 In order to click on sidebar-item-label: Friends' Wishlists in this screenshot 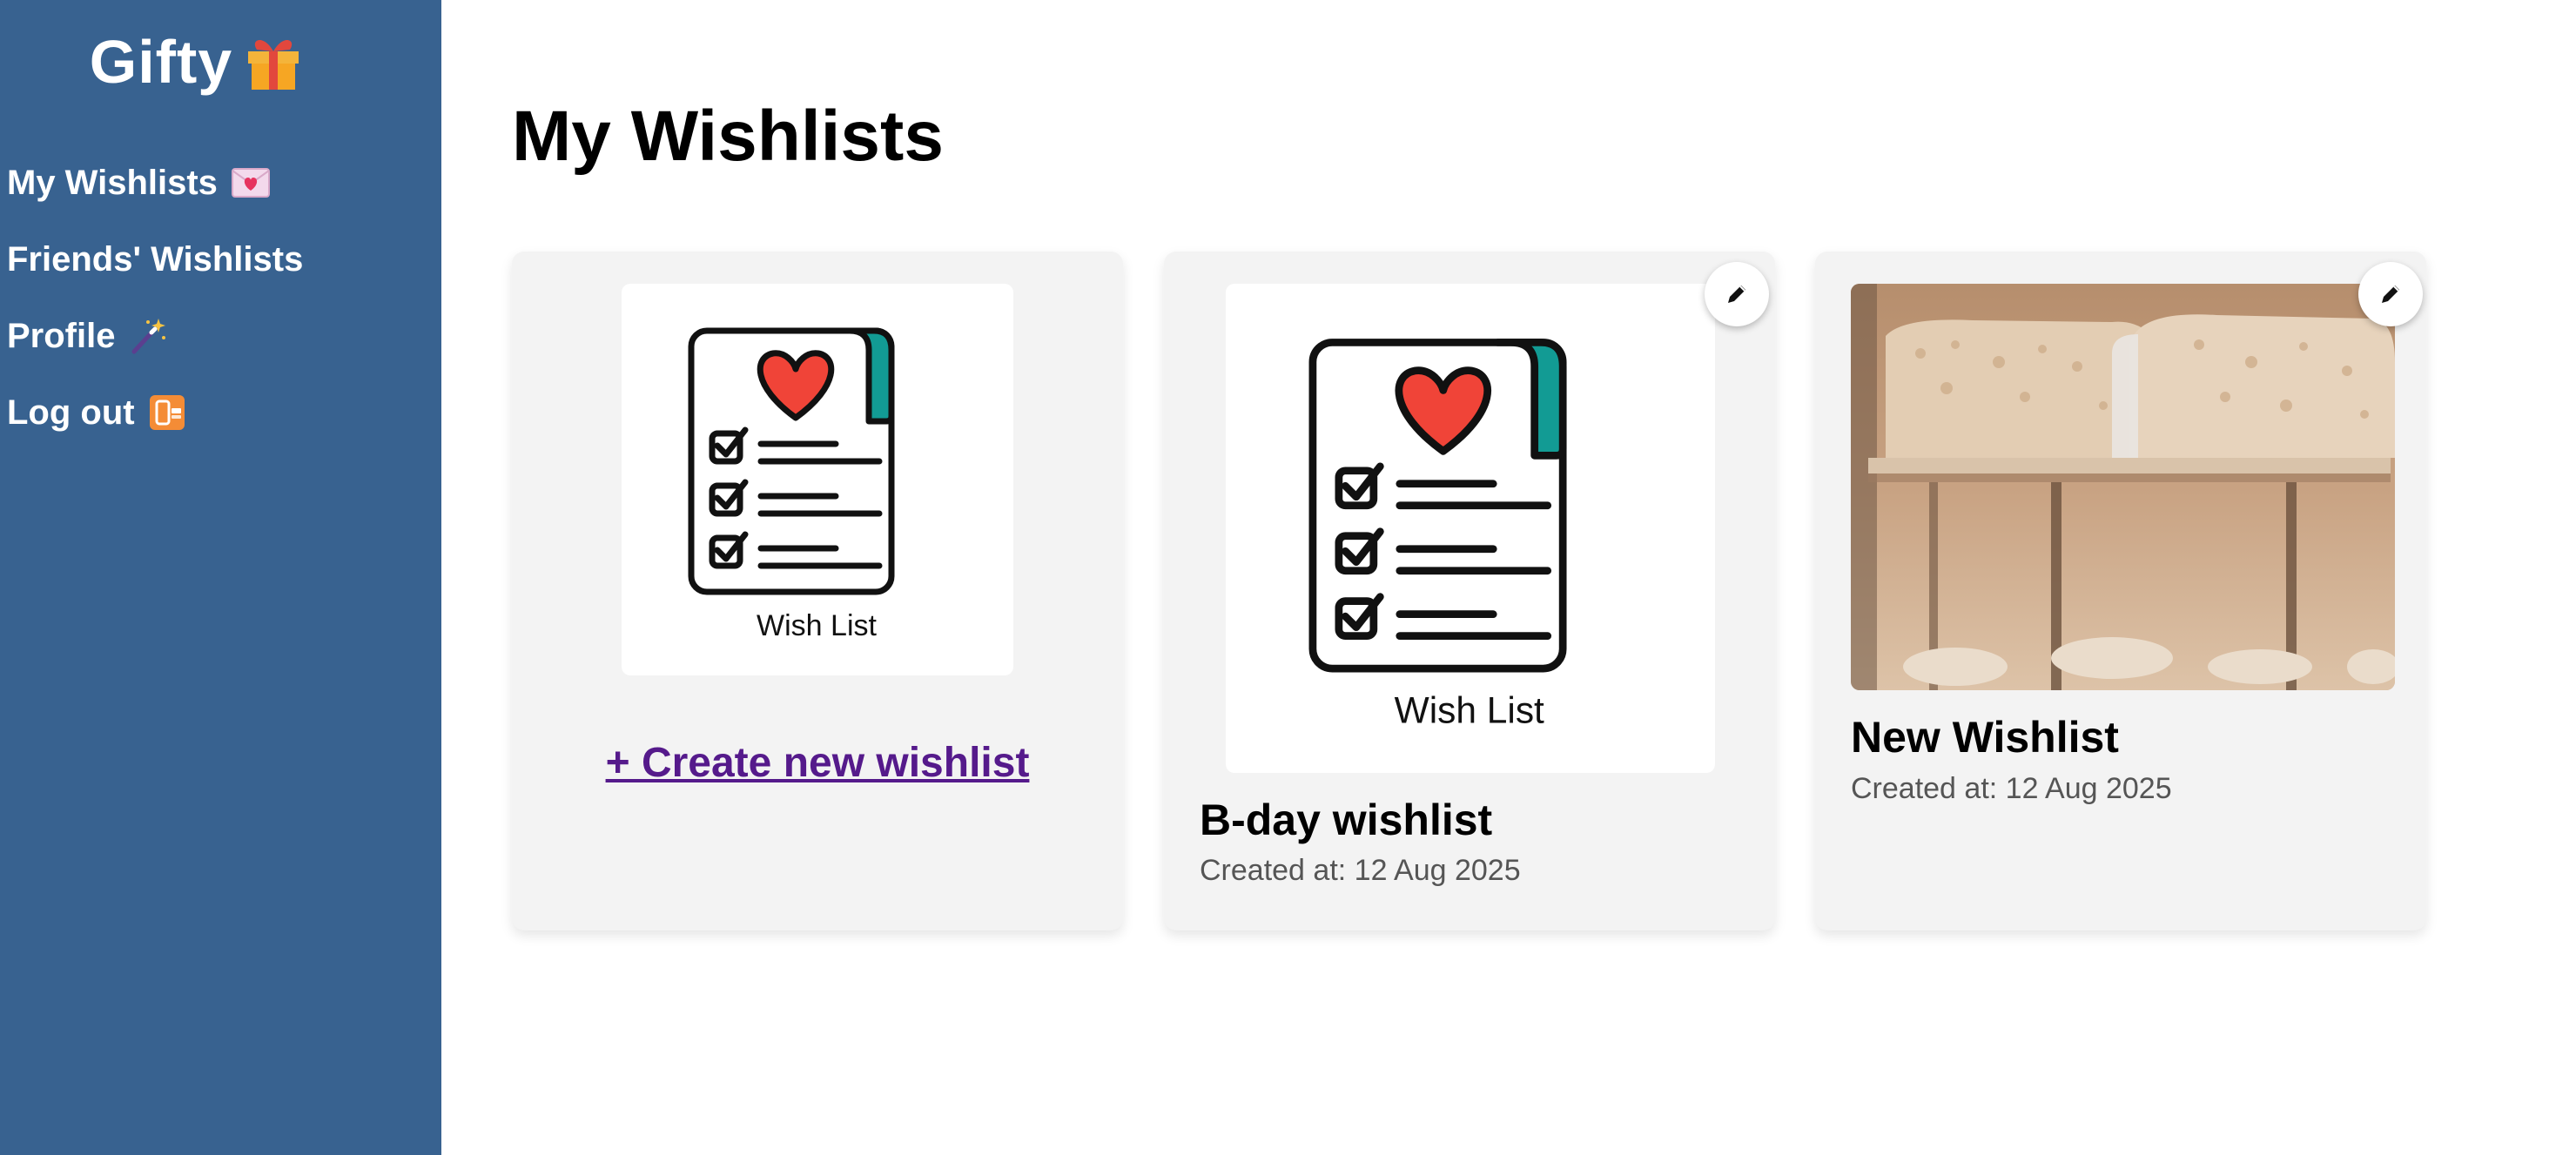, I will do `click(155, 259)`.